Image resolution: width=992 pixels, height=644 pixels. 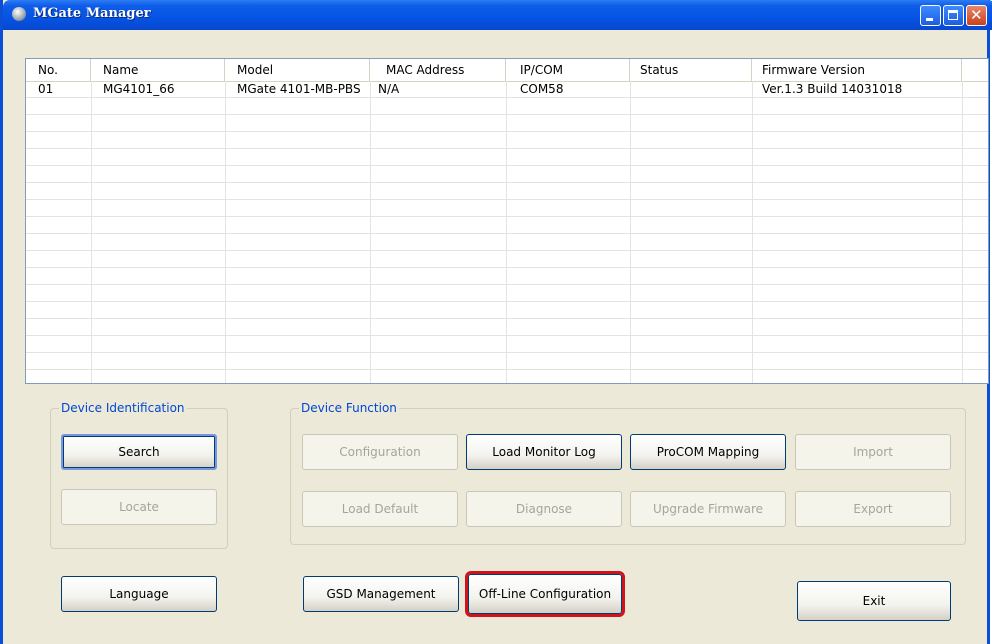 What do you see at coordinates (975, 70) in the screenshot?
I see `column-header-filler` at bounding box center [975, 70].